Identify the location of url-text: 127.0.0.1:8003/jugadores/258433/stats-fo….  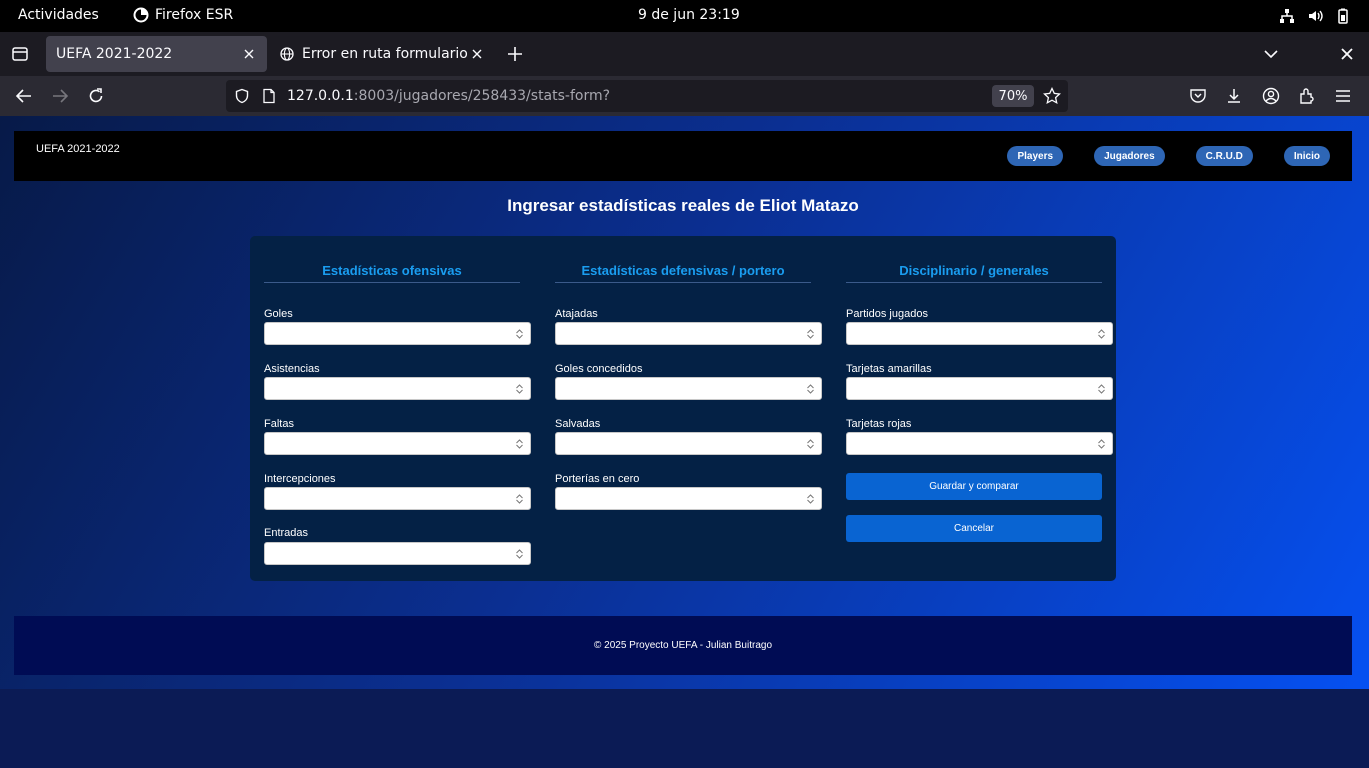
(448, 96).